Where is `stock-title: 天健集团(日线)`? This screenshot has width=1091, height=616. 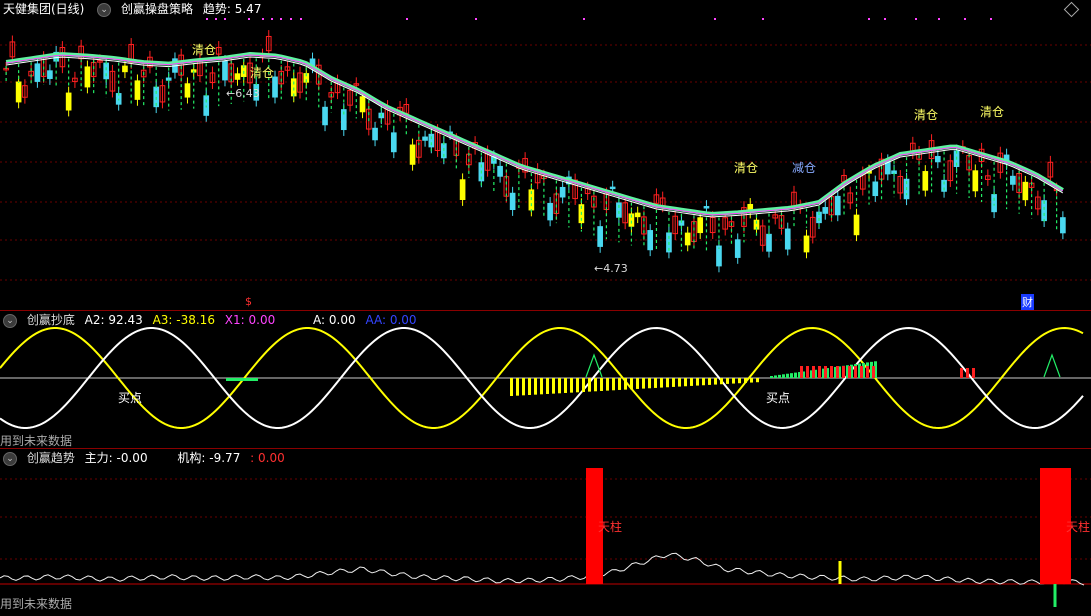 stock-title: 天健集团(日线) is located at coordinates (43, 9).